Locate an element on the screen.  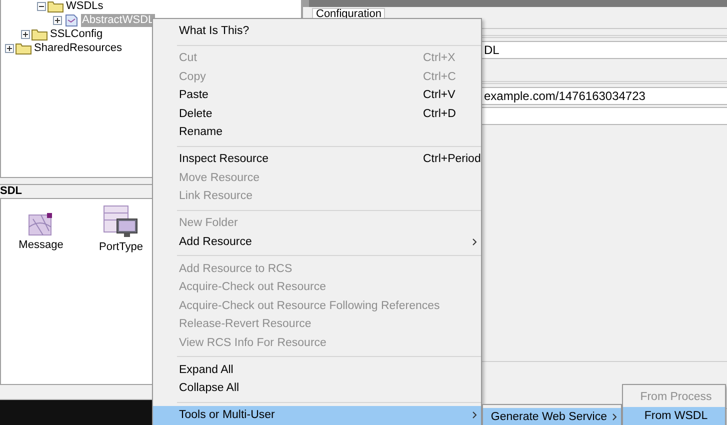
menu-item: Rename is located at coordinates (317, 132).